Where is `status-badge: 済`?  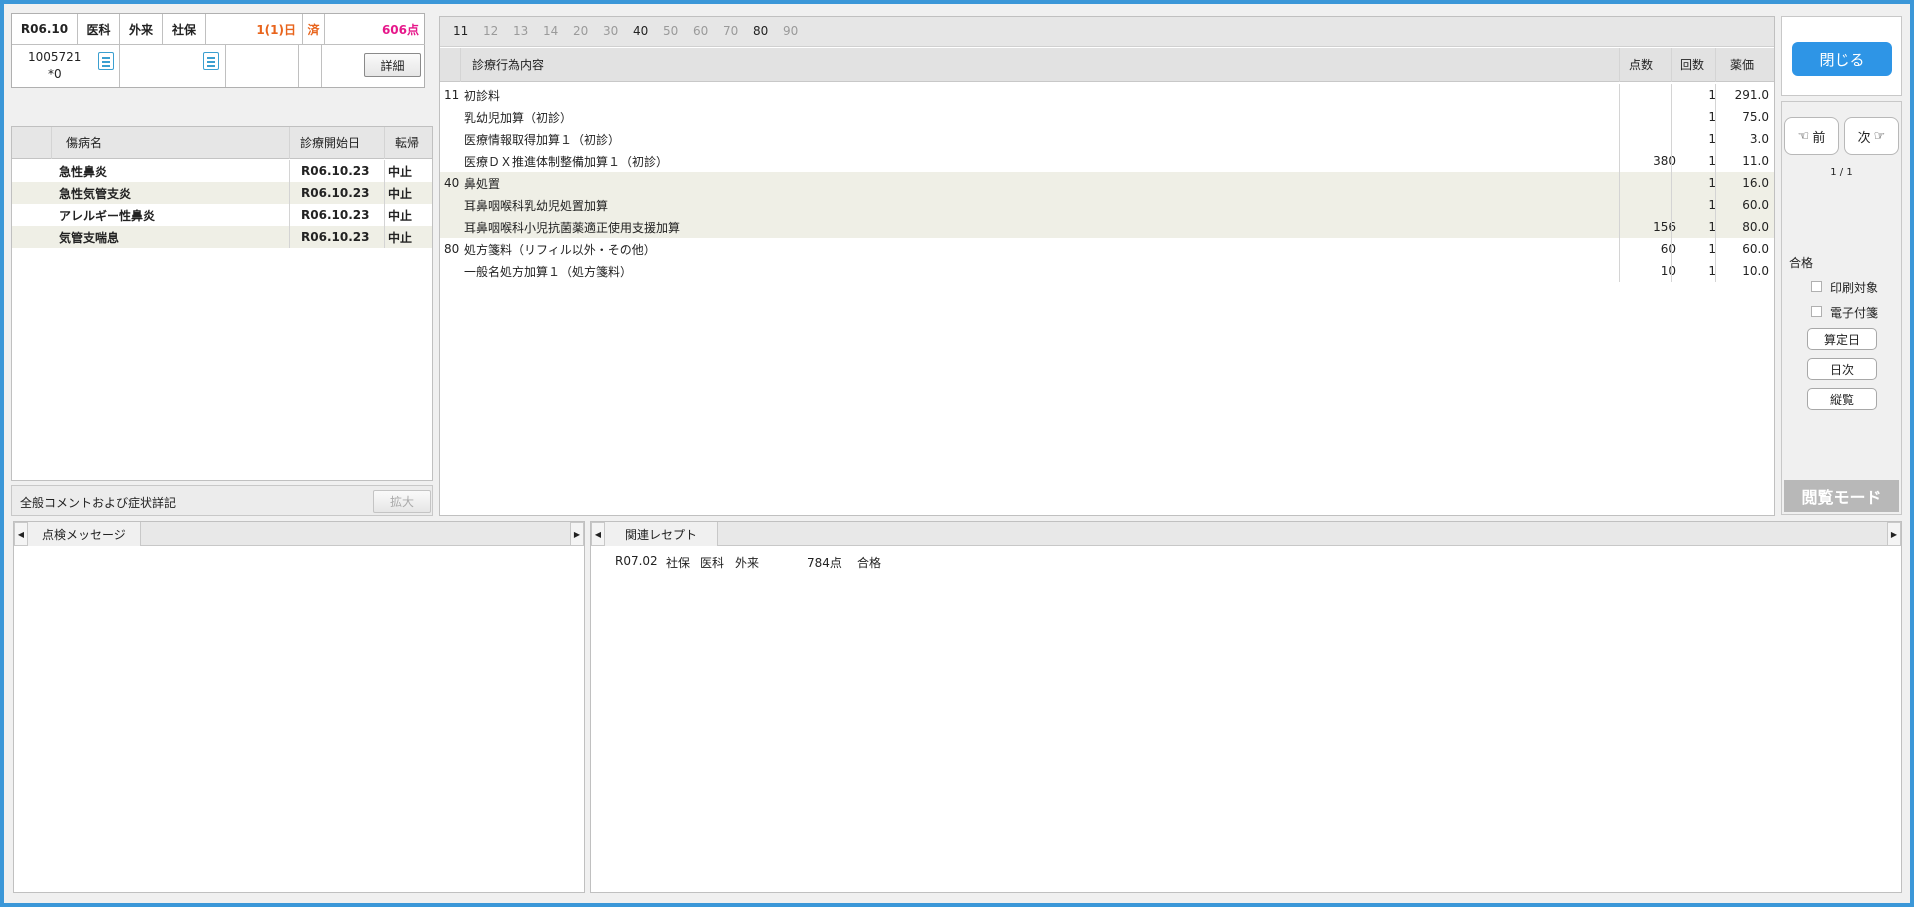
status-badge: 済 is located at coordinates (314, 29).